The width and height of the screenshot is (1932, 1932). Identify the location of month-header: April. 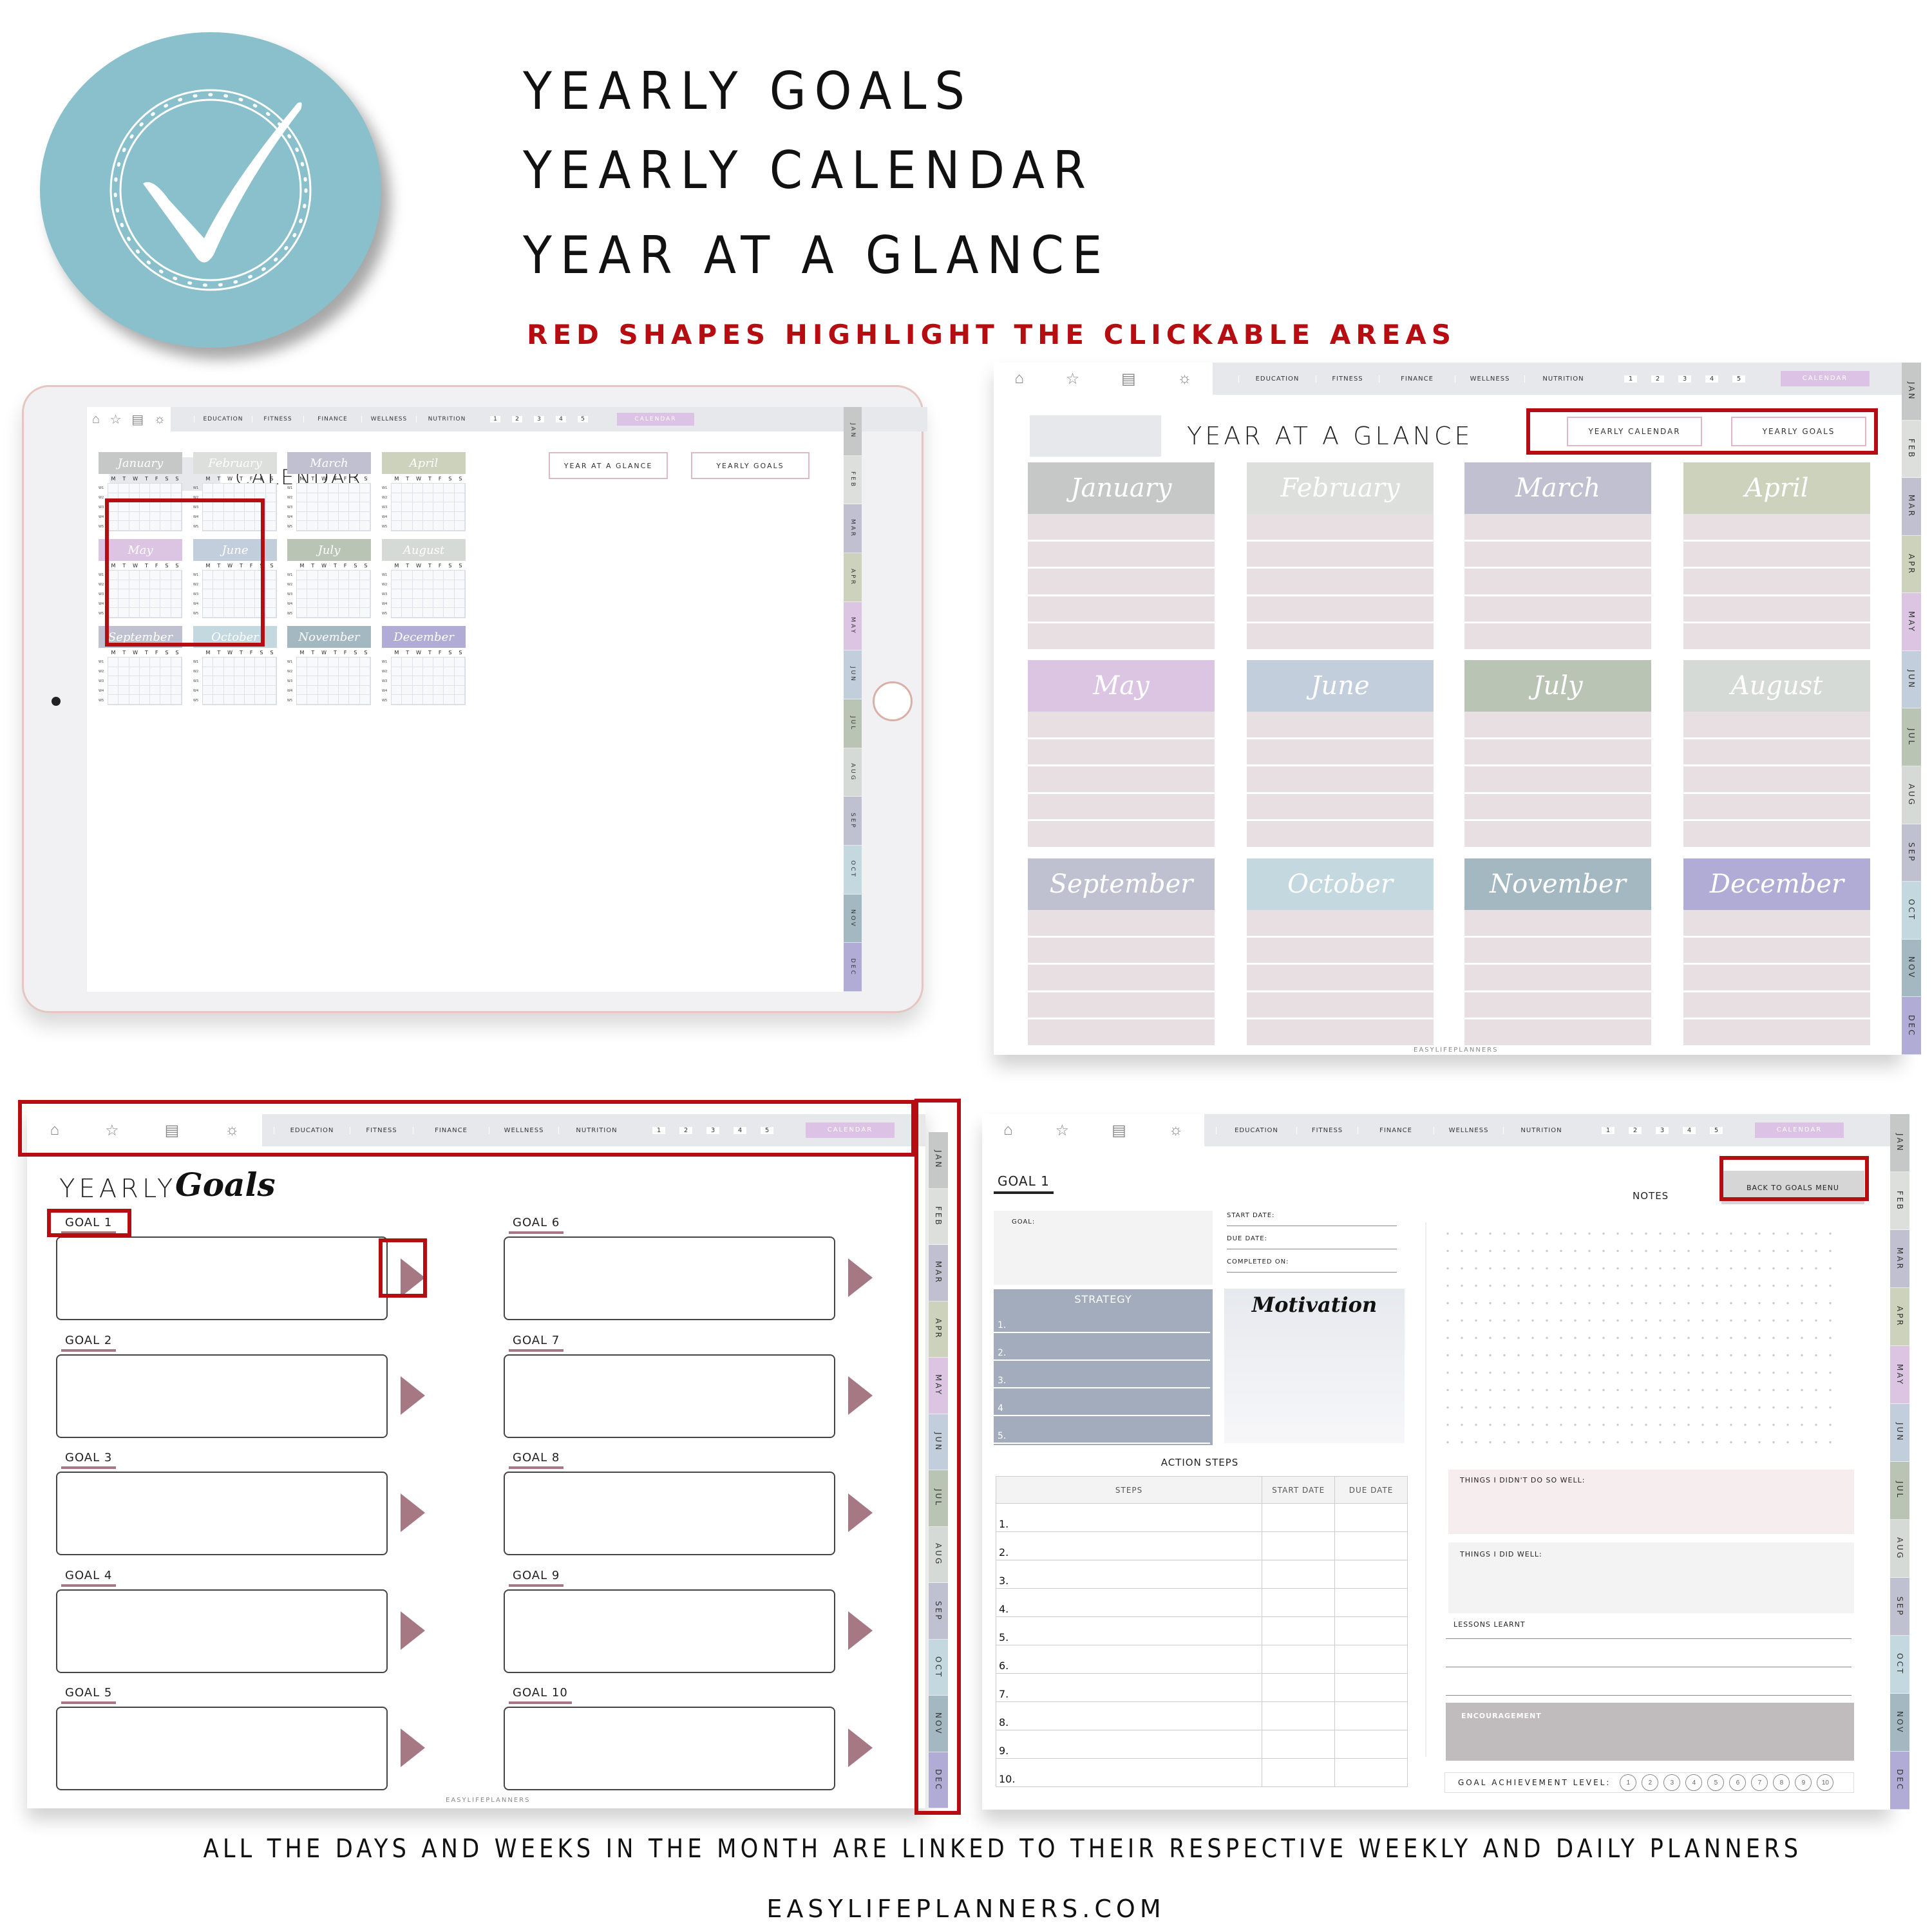
(424, 463).